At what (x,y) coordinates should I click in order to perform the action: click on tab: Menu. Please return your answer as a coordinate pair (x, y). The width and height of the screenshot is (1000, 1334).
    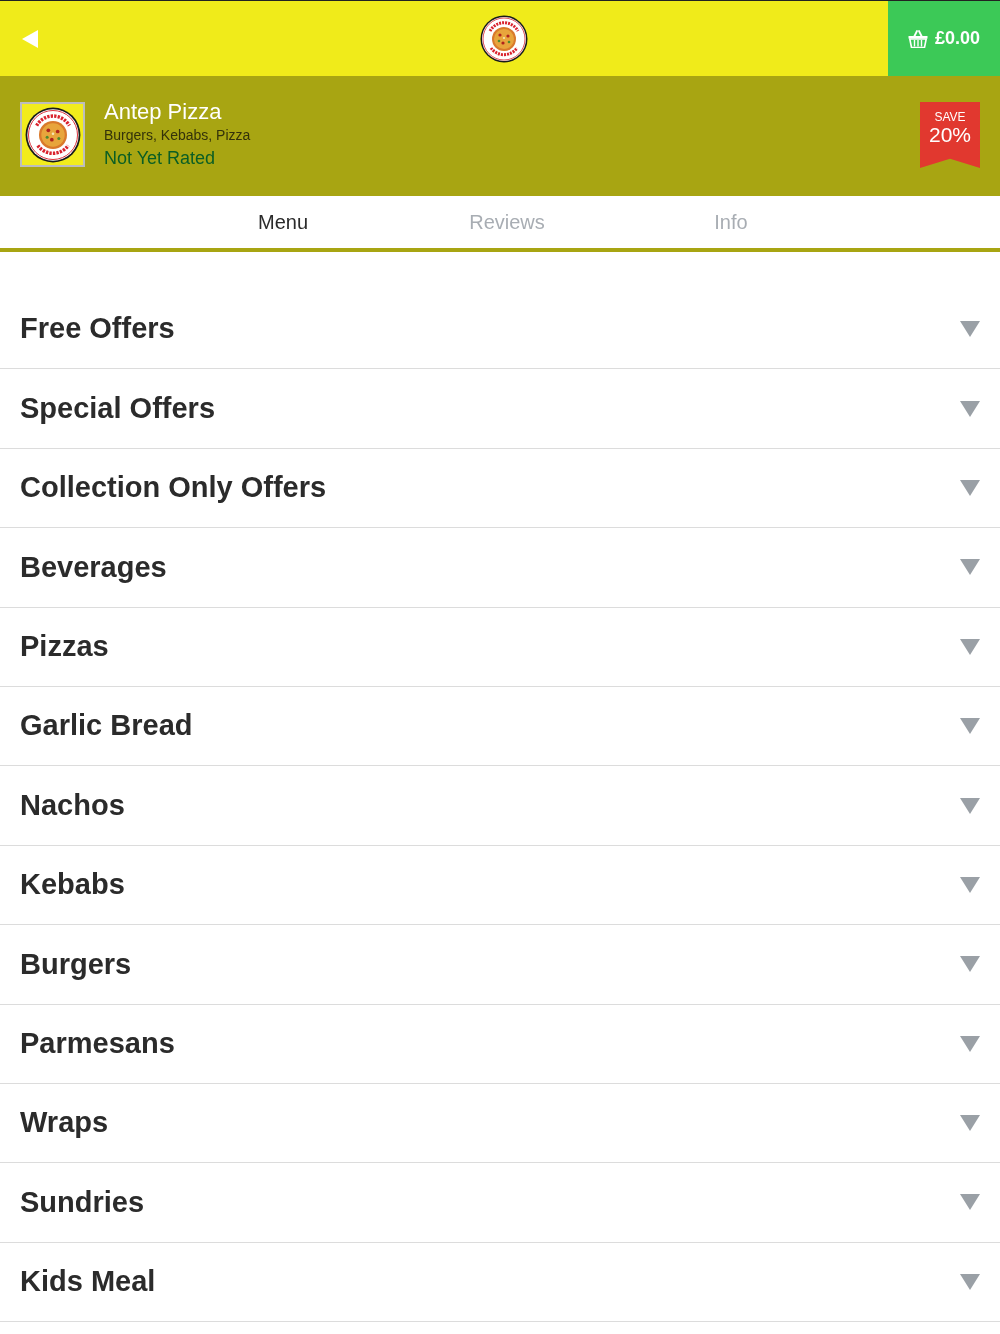
    Looking at the image, I should click on (283, 222).